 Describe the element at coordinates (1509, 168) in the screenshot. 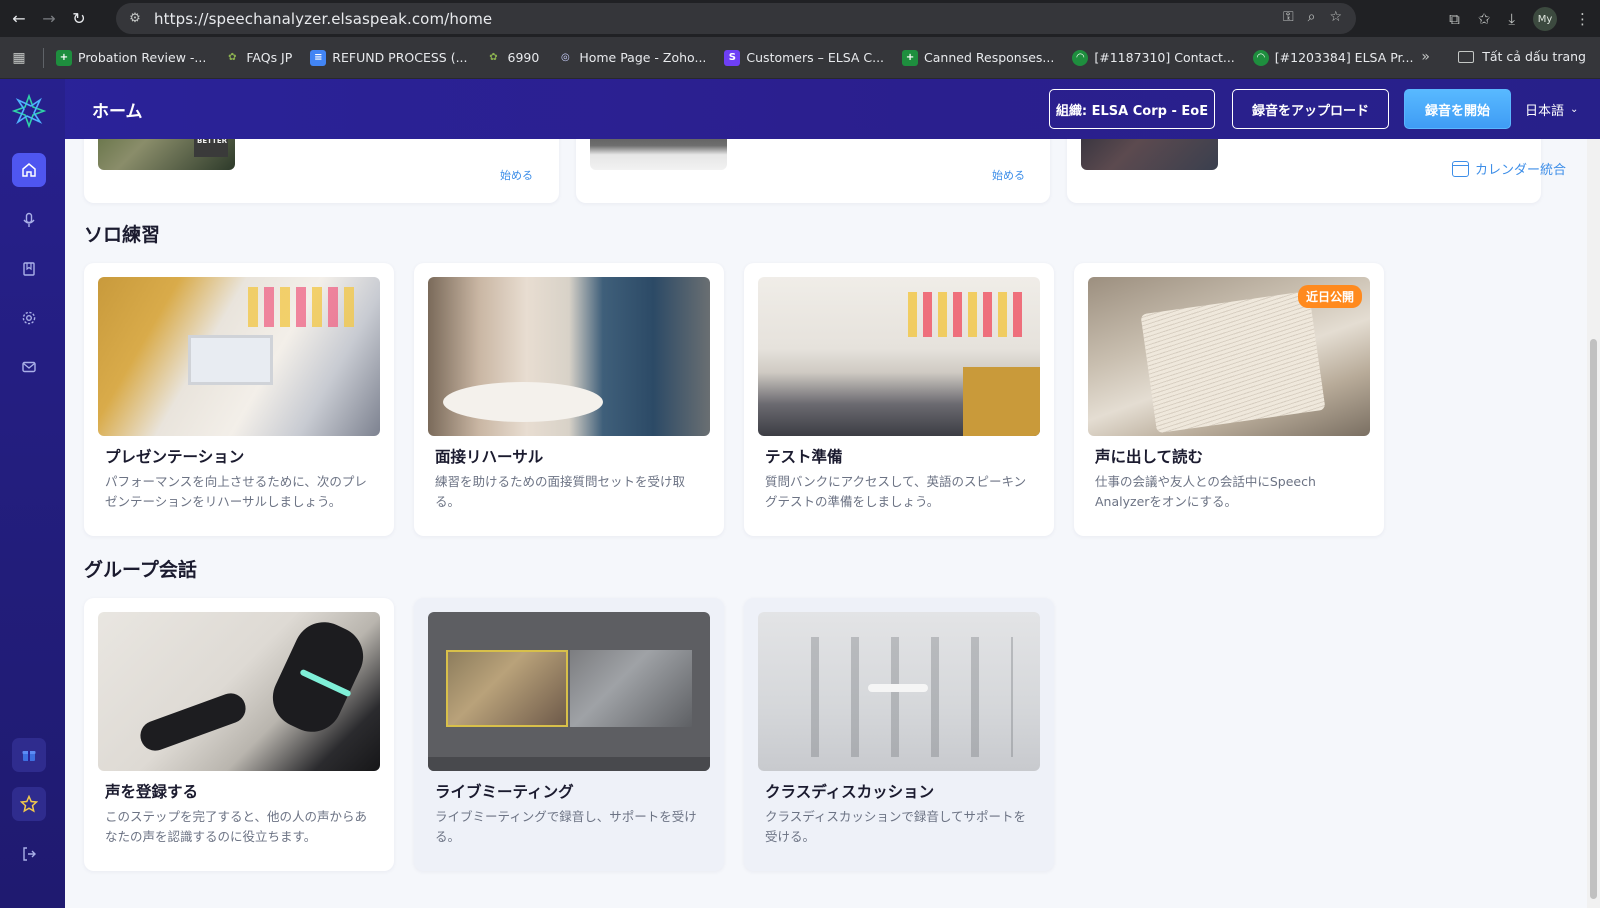

I see `calendar-integration-link: カレンダー統合` at that location.